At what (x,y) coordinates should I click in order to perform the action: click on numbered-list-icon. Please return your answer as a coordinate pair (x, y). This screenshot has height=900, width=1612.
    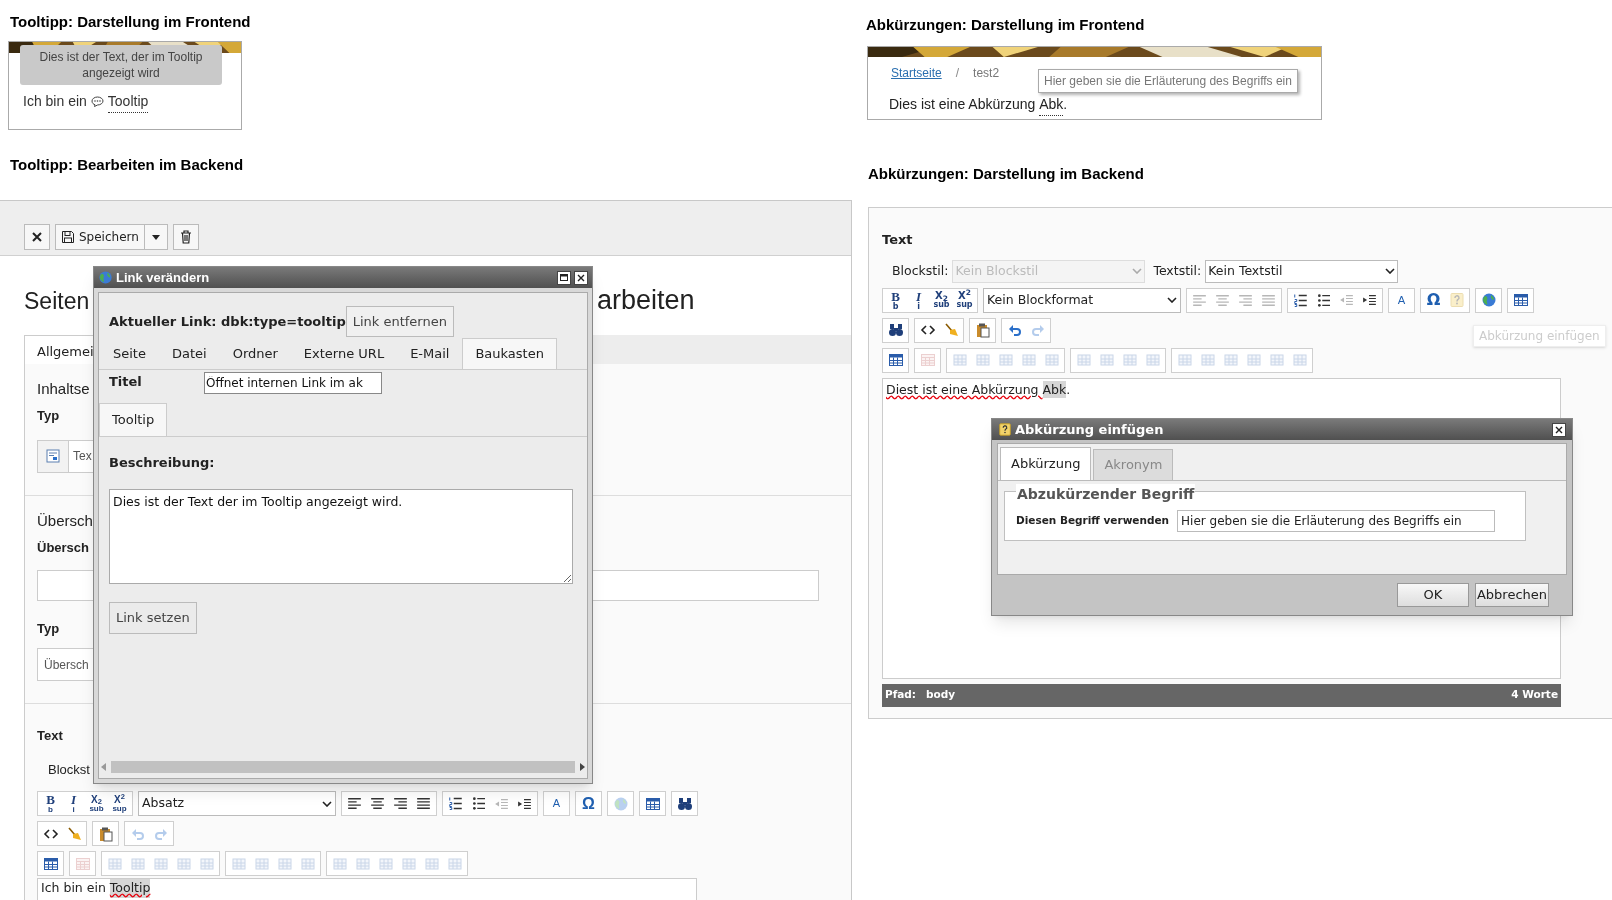
    Looking at the image, I should click on (455, 803).